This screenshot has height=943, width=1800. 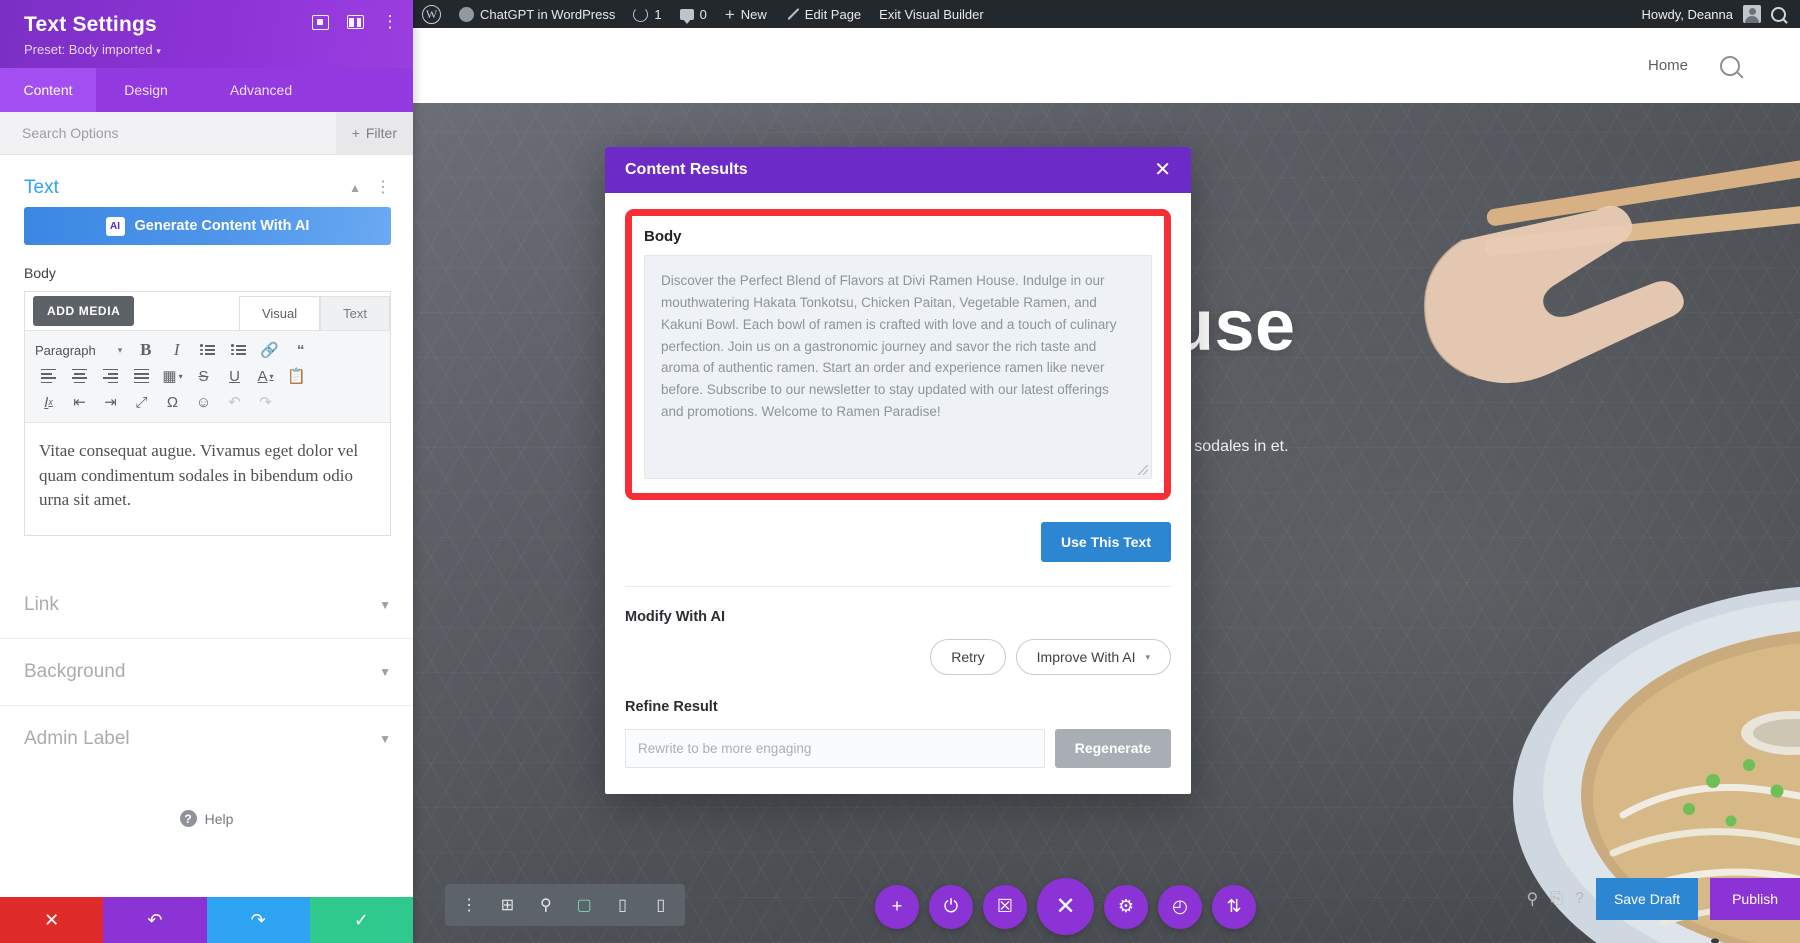 I want to click on chevron-down-icon: ▾, so click(x=1147, y=656).